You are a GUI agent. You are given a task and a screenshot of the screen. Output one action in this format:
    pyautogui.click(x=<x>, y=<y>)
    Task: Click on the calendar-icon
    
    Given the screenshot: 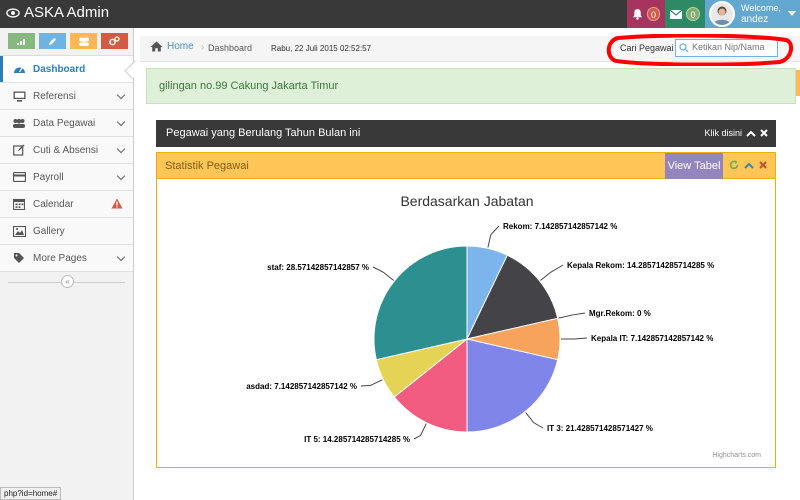 What is the action you would take?
    pyautogui.click(x=19, y=204)
    